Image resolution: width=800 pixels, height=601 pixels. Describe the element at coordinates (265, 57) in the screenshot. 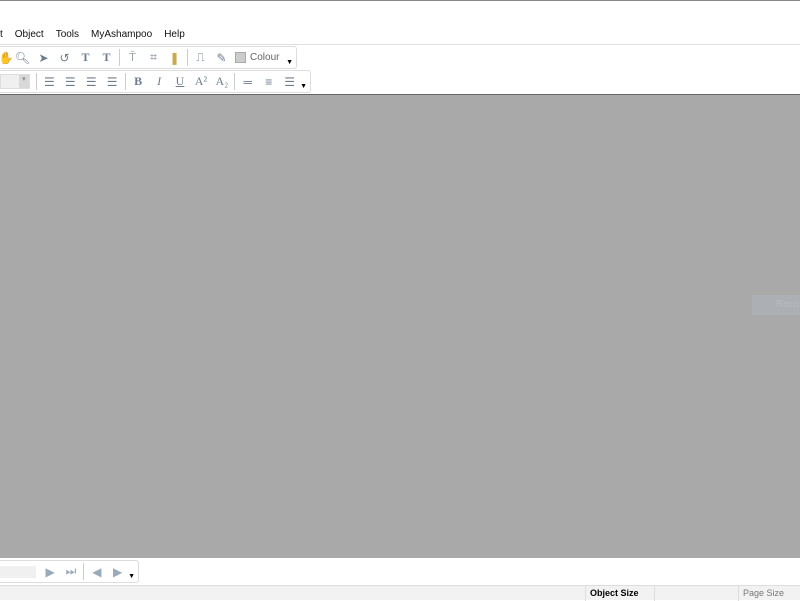

I see `colour-label: Colour` at that location.